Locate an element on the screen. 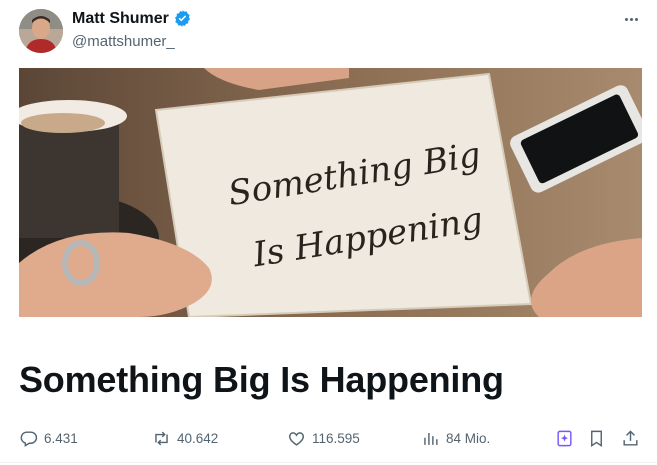 The image size is (657, 465). author-name-row: Matt Shumer is located at coordinates (132, 18).